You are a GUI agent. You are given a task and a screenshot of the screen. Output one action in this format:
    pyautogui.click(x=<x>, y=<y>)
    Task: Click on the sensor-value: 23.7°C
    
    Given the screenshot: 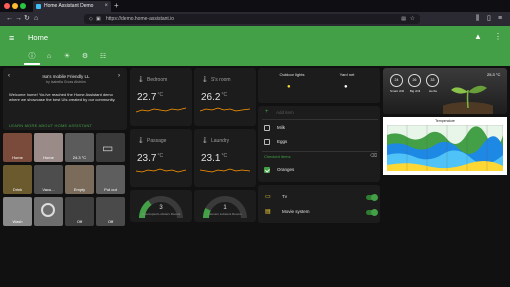 What is the action you would take?
    pyautogui.click(x=150, y=158)
    